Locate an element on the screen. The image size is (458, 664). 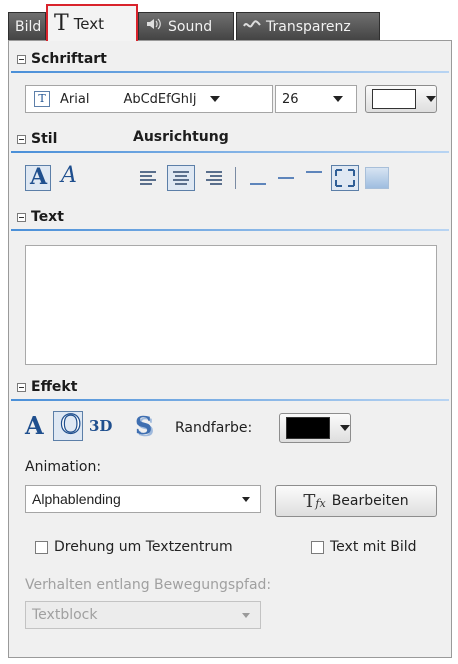
font-name: Arial is located at coordinates (75, 99).